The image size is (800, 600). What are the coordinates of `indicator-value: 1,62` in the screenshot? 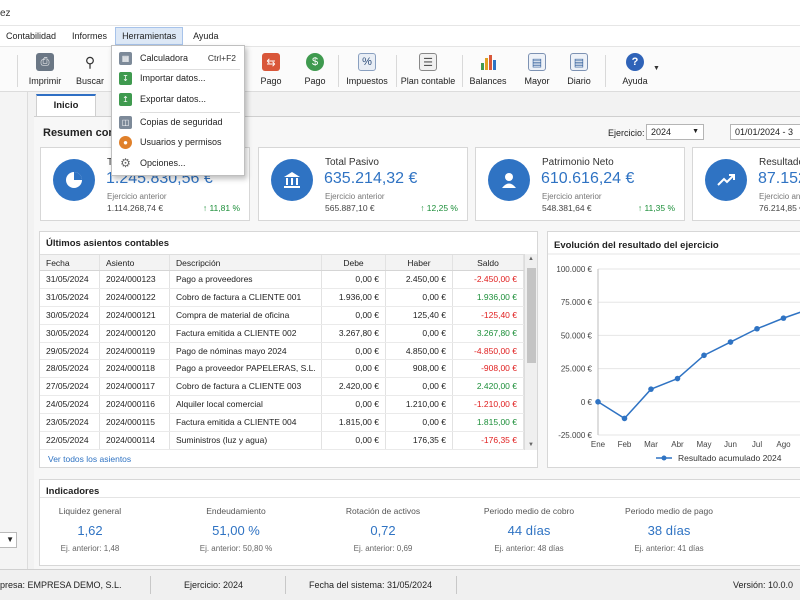 It's located at (90, 530).